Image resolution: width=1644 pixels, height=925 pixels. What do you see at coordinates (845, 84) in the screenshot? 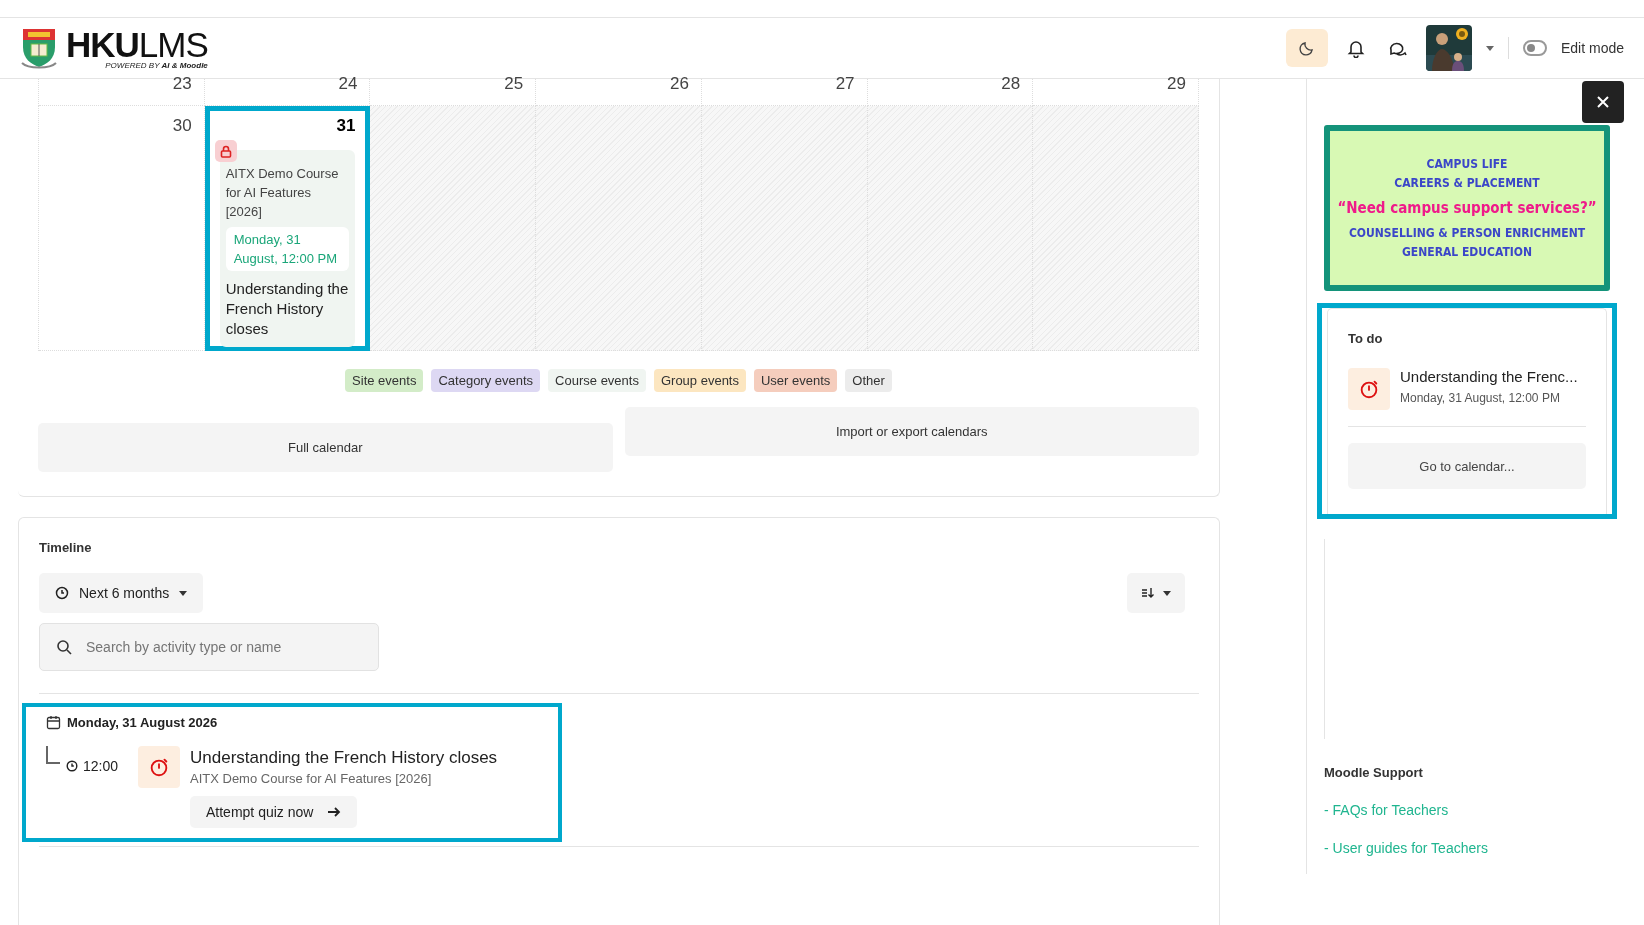
I see `day-number: 27` at bounding box center [845, 84].